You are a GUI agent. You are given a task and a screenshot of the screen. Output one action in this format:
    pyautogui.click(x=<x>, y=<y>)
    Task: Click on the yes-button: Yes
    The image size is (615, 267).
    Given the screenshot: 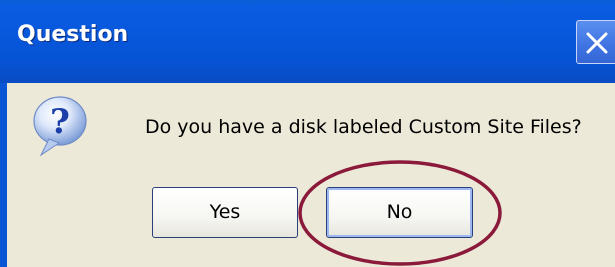 What is the action you would take?
    pyautogui.click(x=225, y=212)
    